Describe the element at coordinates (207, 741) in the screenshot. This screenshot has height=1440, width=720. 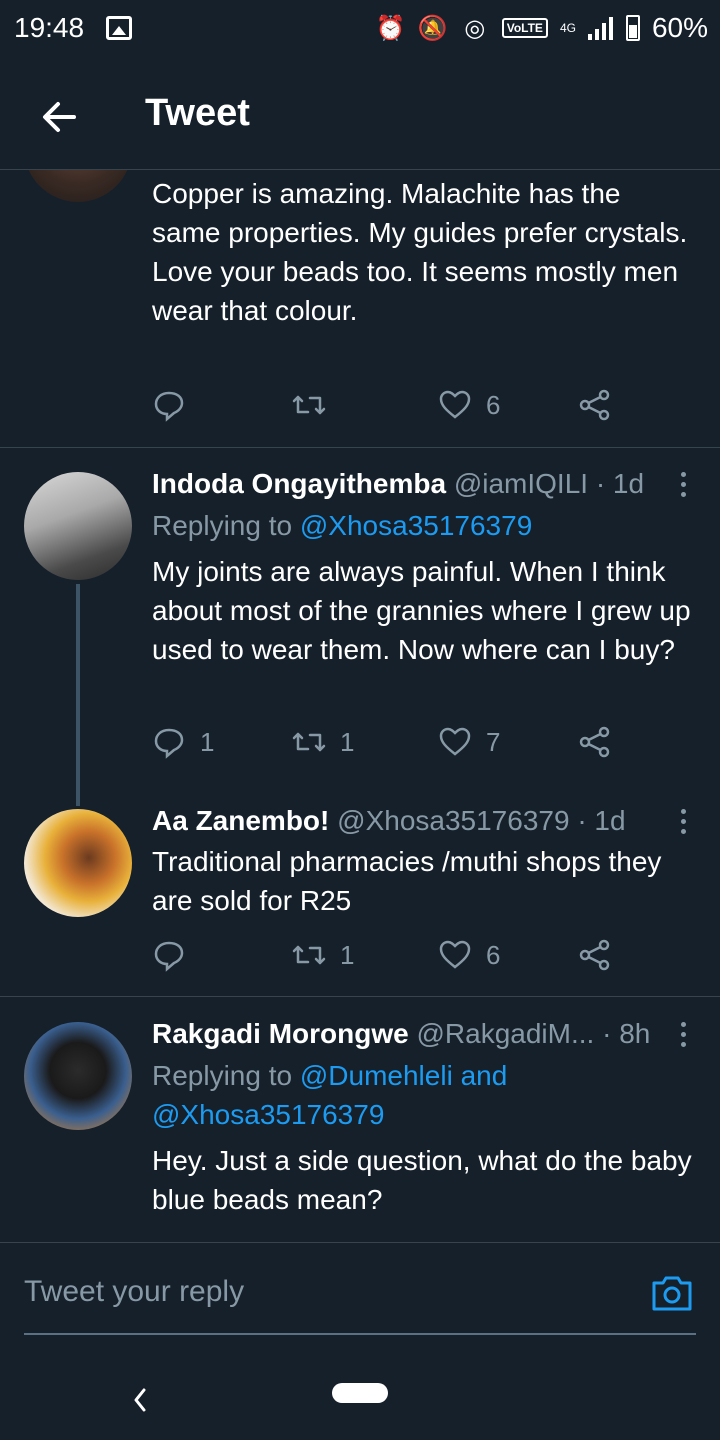
I see `reply-count: 1` at that location.